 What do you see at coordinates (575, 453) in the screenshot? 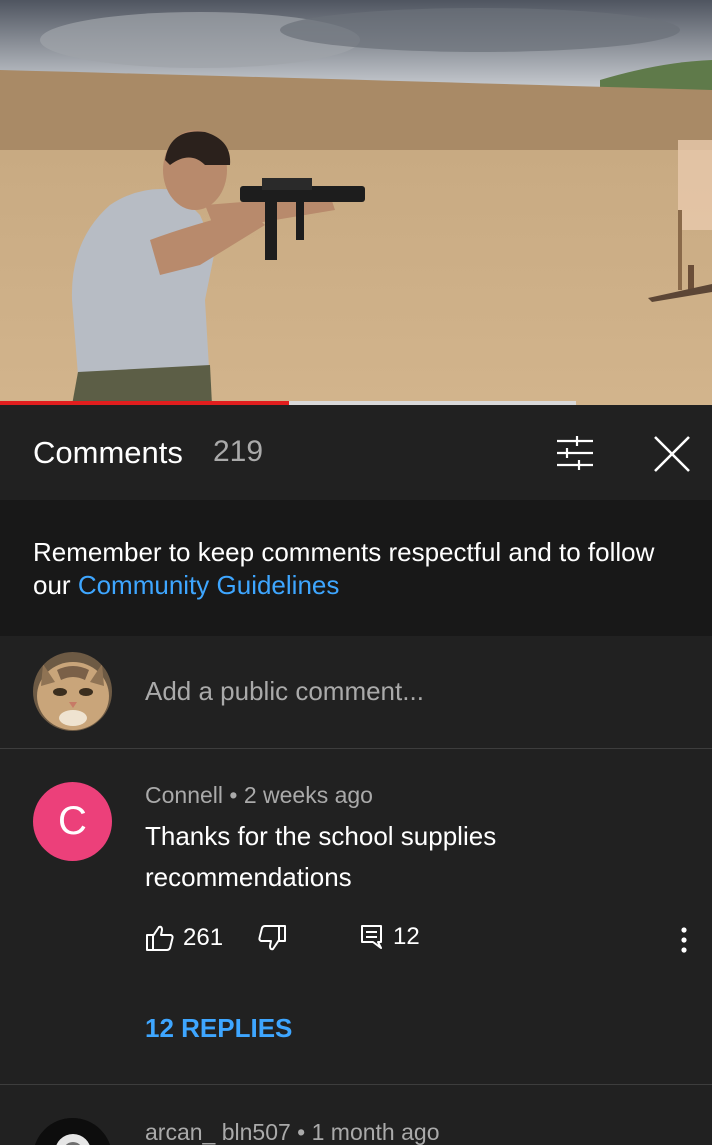
I see `filter-sliders-icon` at bounding box center [575, 453].